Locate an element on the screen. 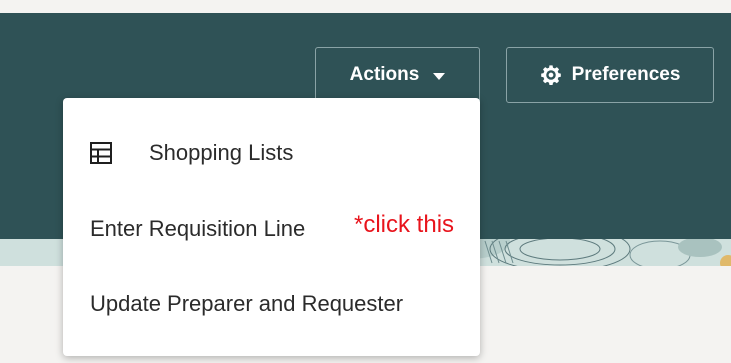  menu-item-update-preparer-and-requester: Update Preparer and Requester is located at coordinates (271, 304).